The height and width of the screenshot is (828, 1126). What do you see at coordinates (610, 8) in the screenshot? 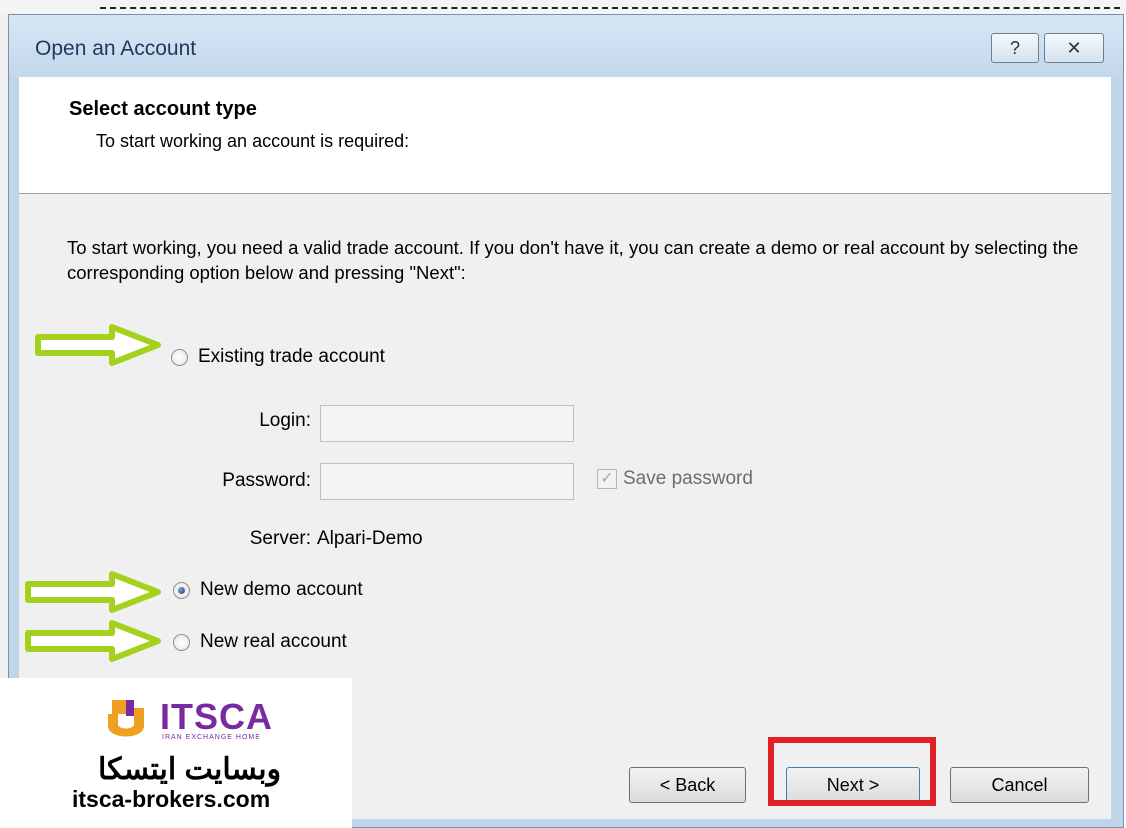
I see `background-chart-line` at bounding box center [610, 8].